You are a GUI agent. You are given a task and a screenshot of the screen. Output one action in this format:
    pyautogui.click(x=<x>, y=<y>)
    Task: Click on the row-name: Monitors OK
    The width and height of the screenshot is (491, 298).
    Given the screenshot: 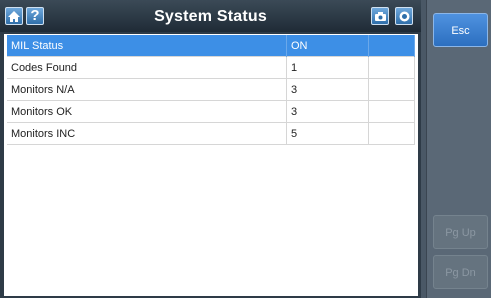 What is the action you would take?
    pyautogui.click(x=147, y=112)
    